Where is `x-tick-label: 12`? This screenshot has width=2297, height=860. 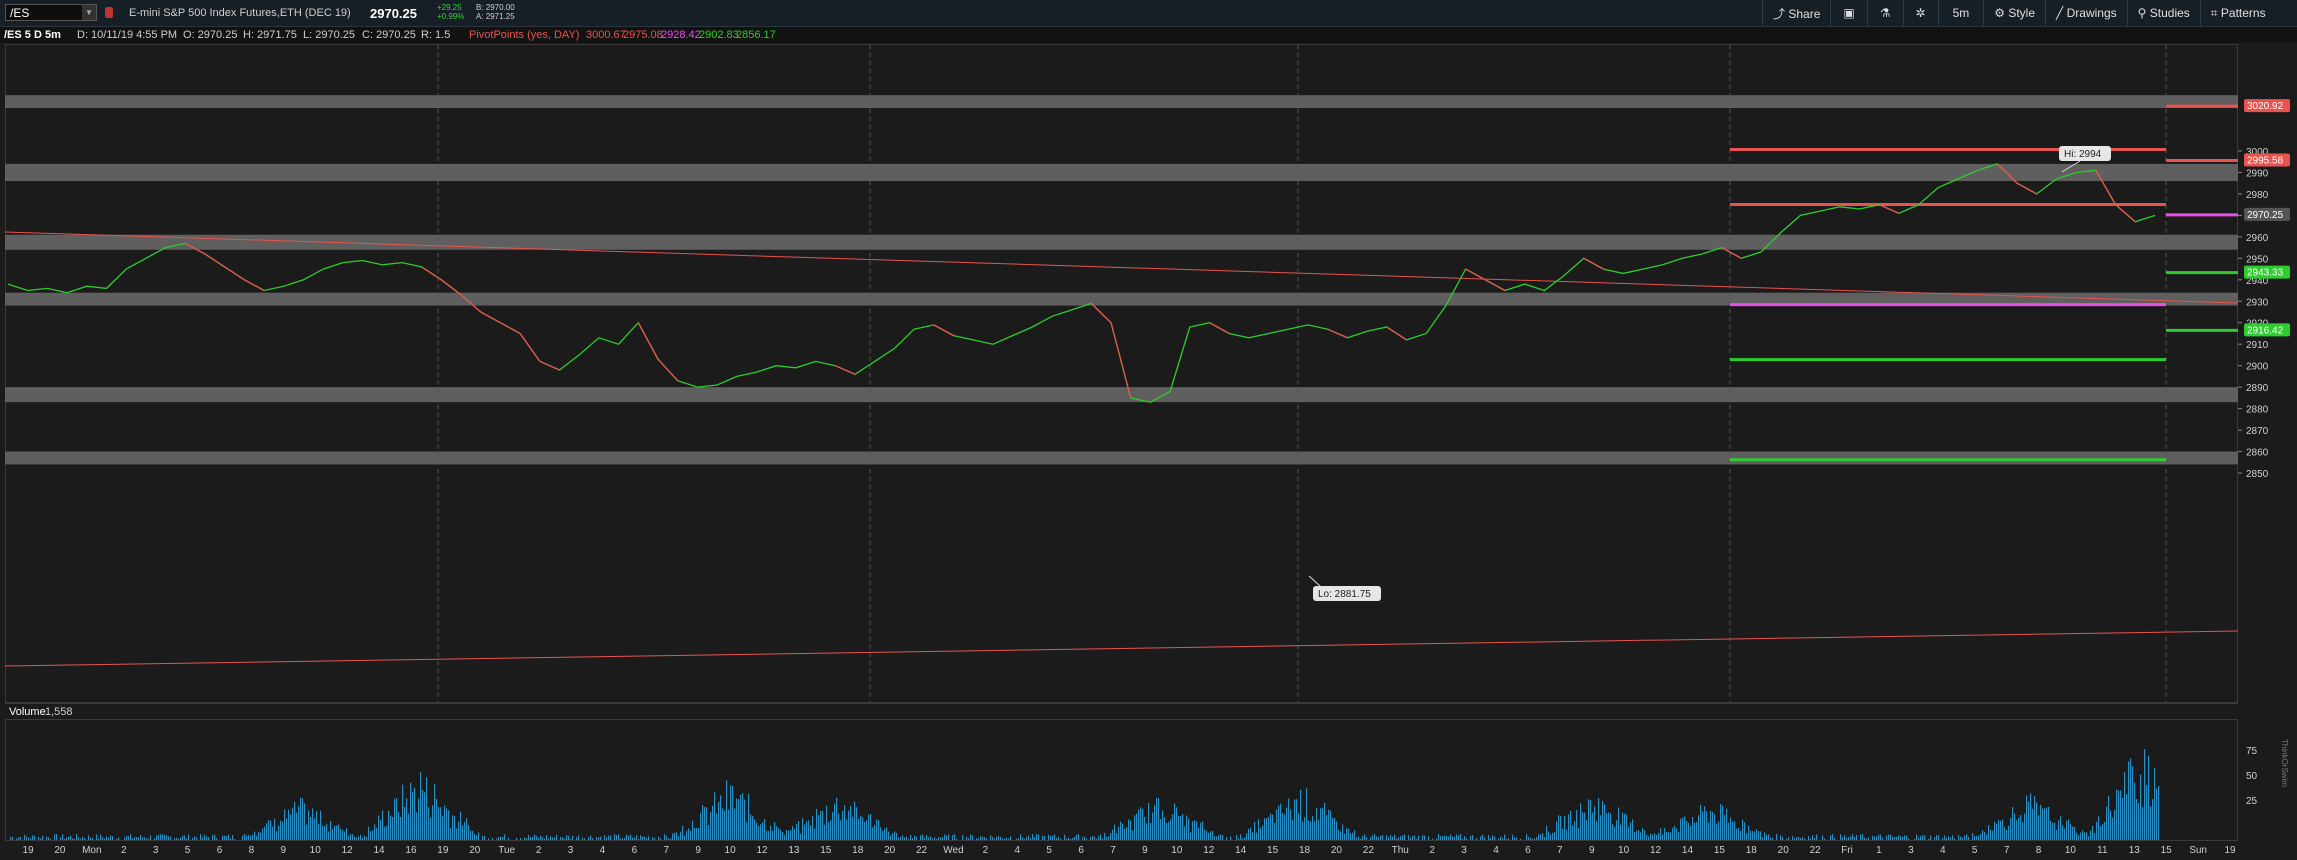
x-tick-label: 12 is located at coordinates (762, 850).